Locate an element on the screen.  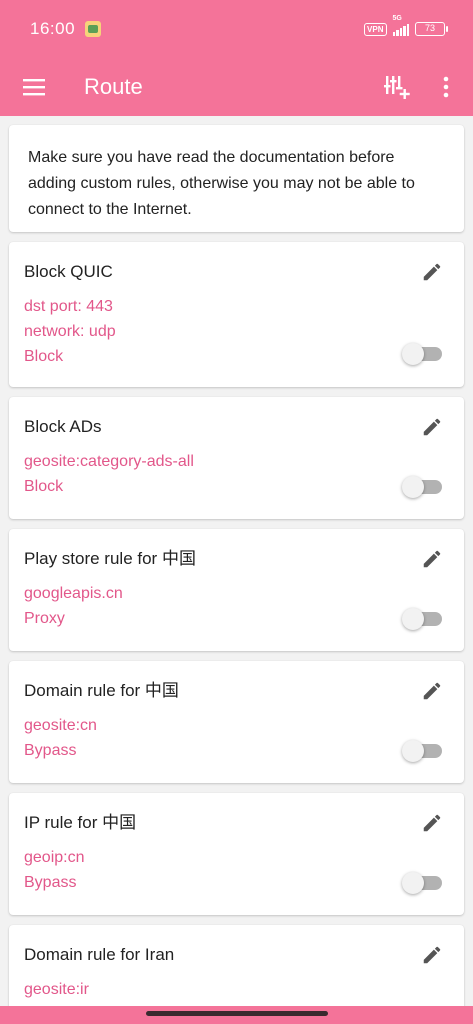
page-title: Route is located at coordinates (113, 86).